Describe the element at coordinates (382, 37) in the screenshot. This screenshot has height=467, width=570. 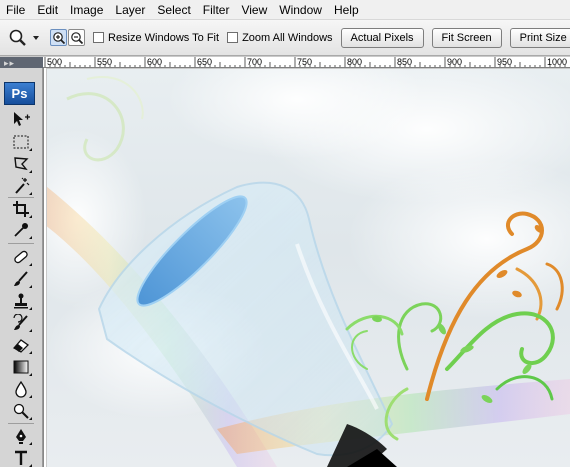
I see `actual-pixels-button: Actual Pixels` at that location.